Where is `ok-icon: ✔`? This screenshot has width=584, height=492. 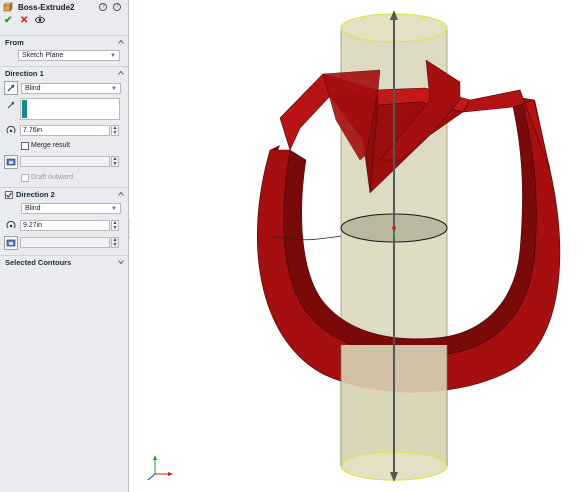
ok-icon: ✔ is located at coordinates (8, 20).